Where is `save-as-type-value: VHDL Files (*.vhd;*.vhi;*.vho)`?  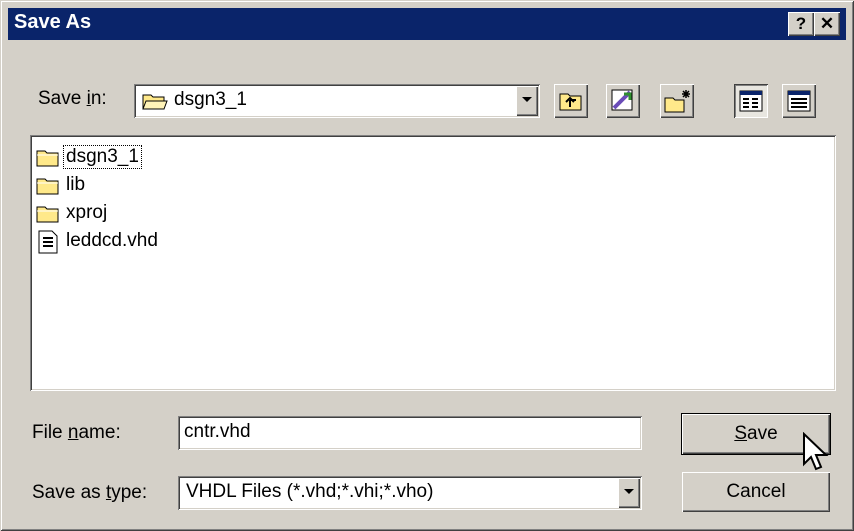
save-as-type-value: VHDL Files (*.vhd;*.vhi;*.vho) is located at coordinates (310, 491).